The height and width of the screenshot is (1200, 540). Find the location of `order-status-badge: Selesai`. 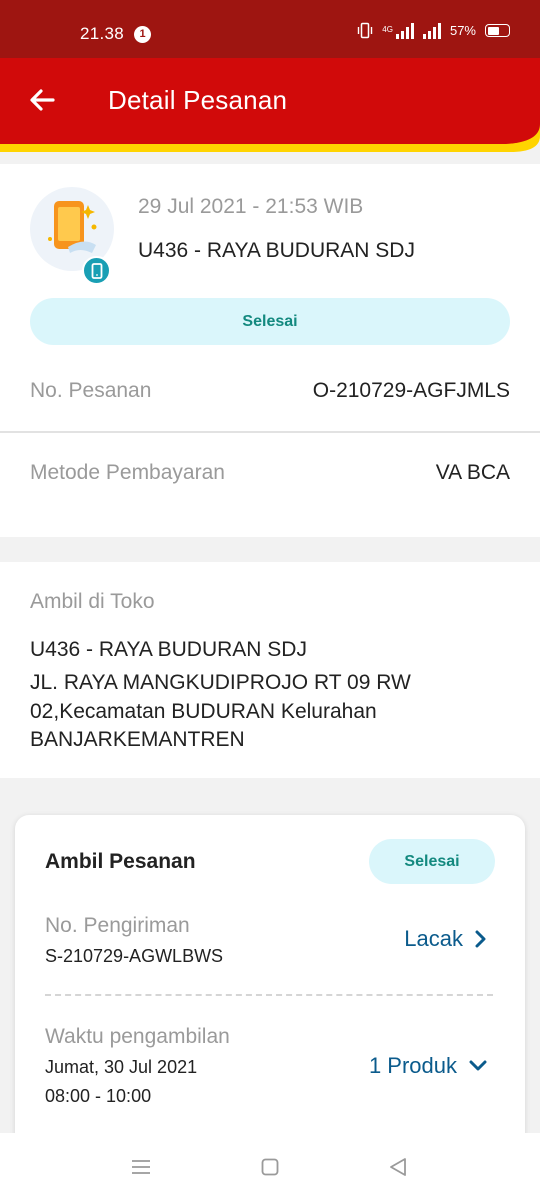

order-status-badge: Selesai is located at coordinates (270, 321).